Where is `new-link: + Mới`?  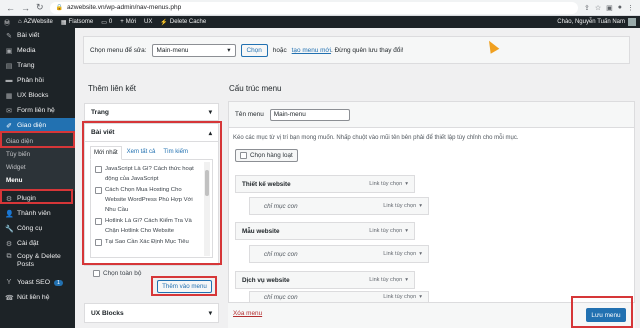 new-link: + Mới is located at coordinates (128, 22).